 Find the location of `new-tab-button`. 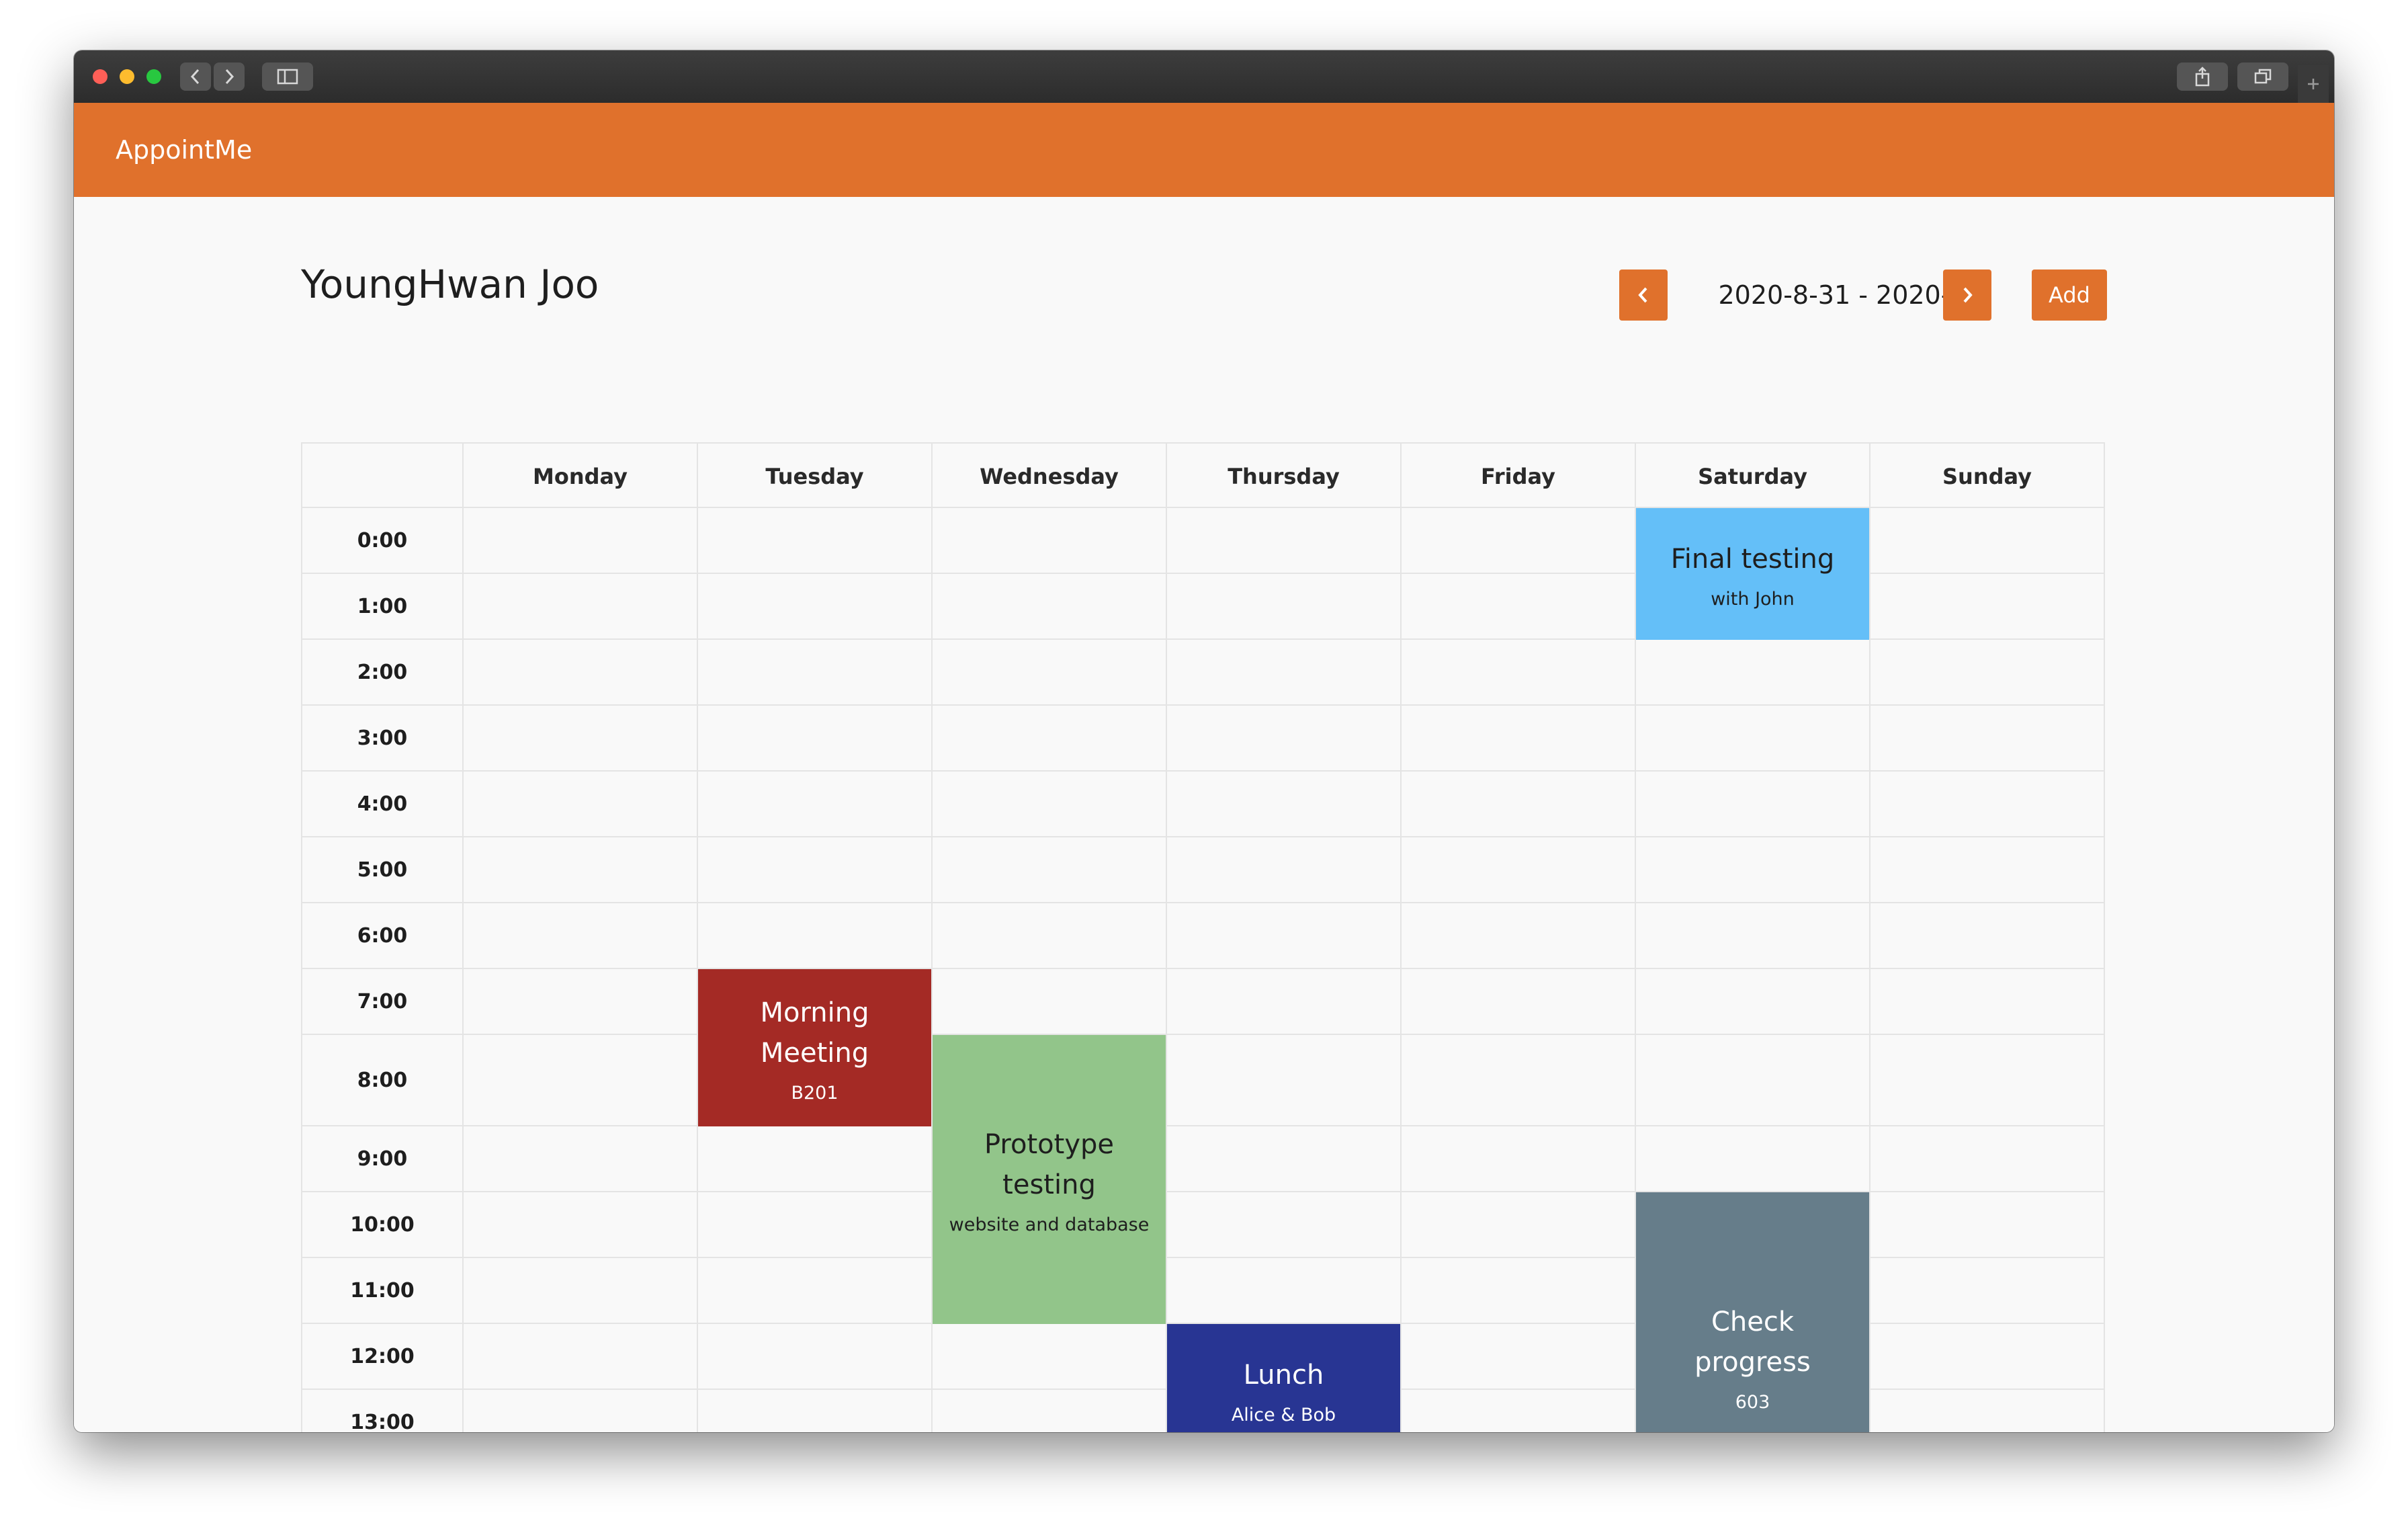

new-tab-button is located at coordinates (2313, 84).